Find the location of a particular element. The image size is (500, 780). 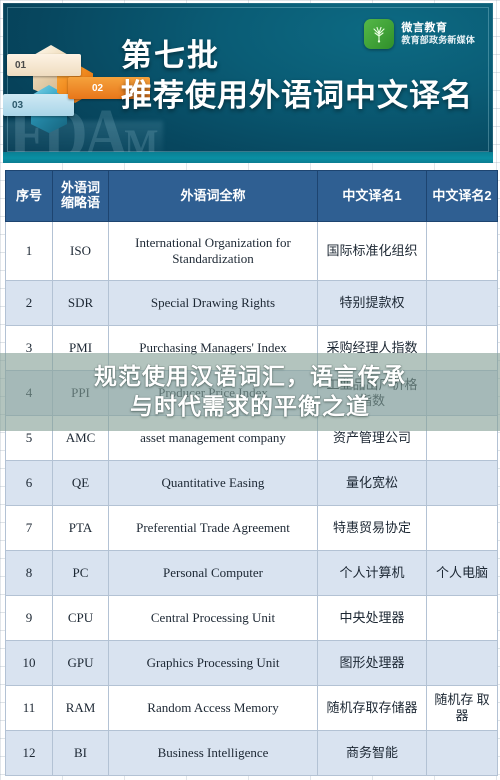

table-row: 9 CPU Central Processing Unit 中央处理器 is located at coordinates (251, 618).